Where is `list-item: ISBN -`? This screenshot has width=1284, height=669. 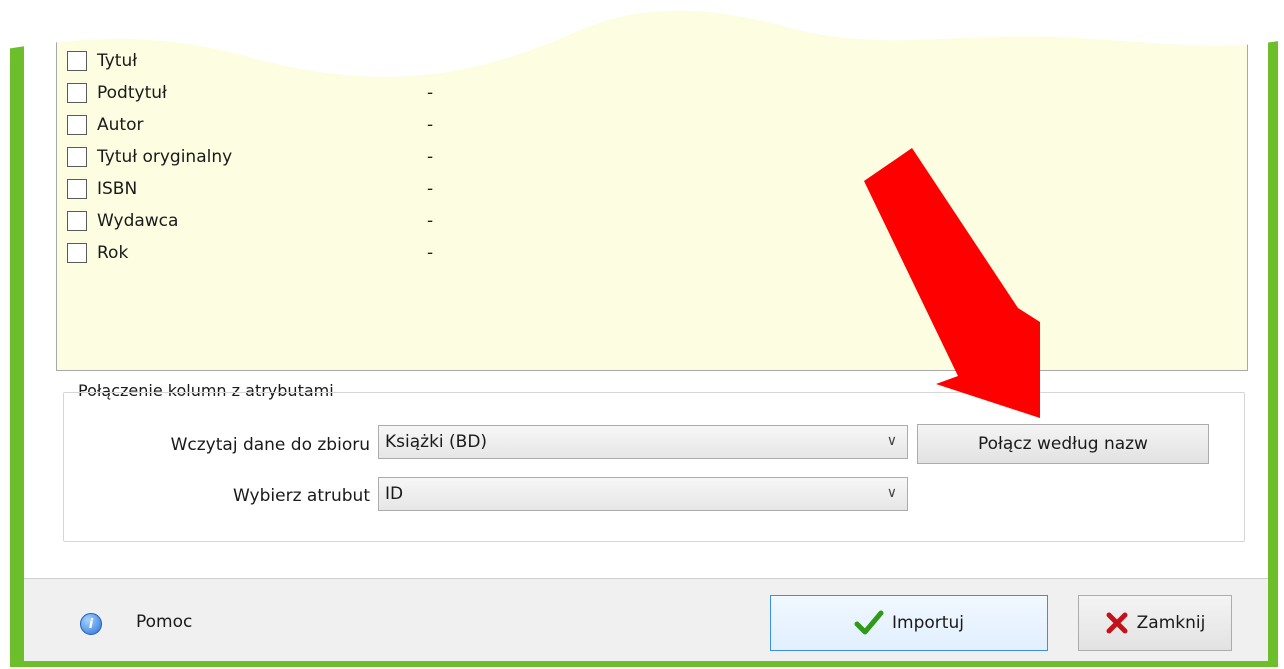 list-item: ISBN - is located at coordinates (267, 189).